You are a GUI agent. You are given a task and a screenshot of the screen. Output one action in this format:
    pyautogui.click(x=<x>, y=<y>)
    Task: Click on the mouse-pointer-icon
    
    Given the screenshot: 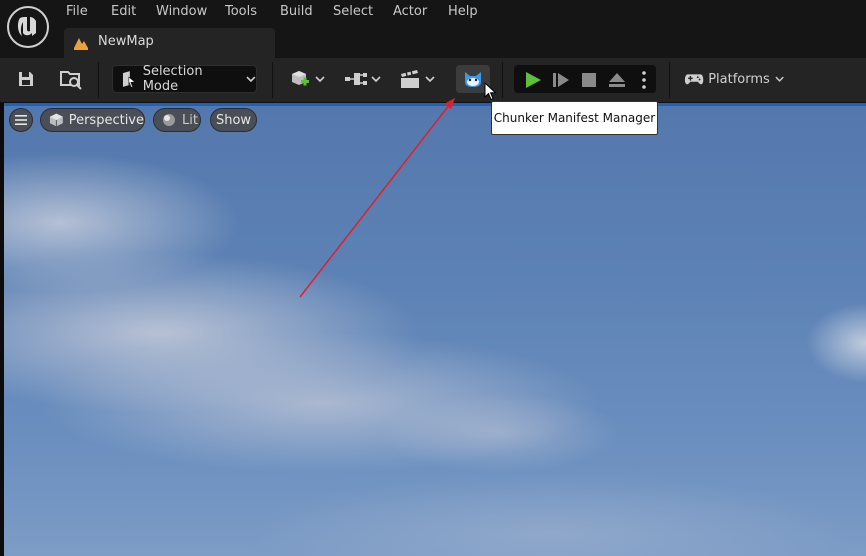 What is the action you would take?
    pyautogui.click(x=490, y=91)
    